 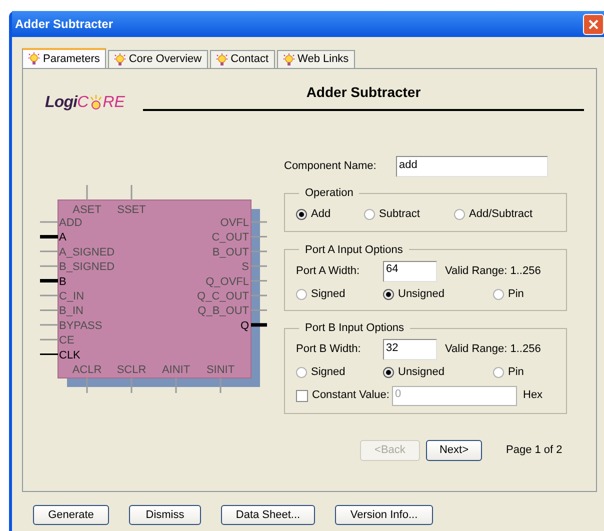 What do you see at coordinates (230, 252) in the screenshot?
I see `pin-label: B_OUT` at bounding box center [230, 252].